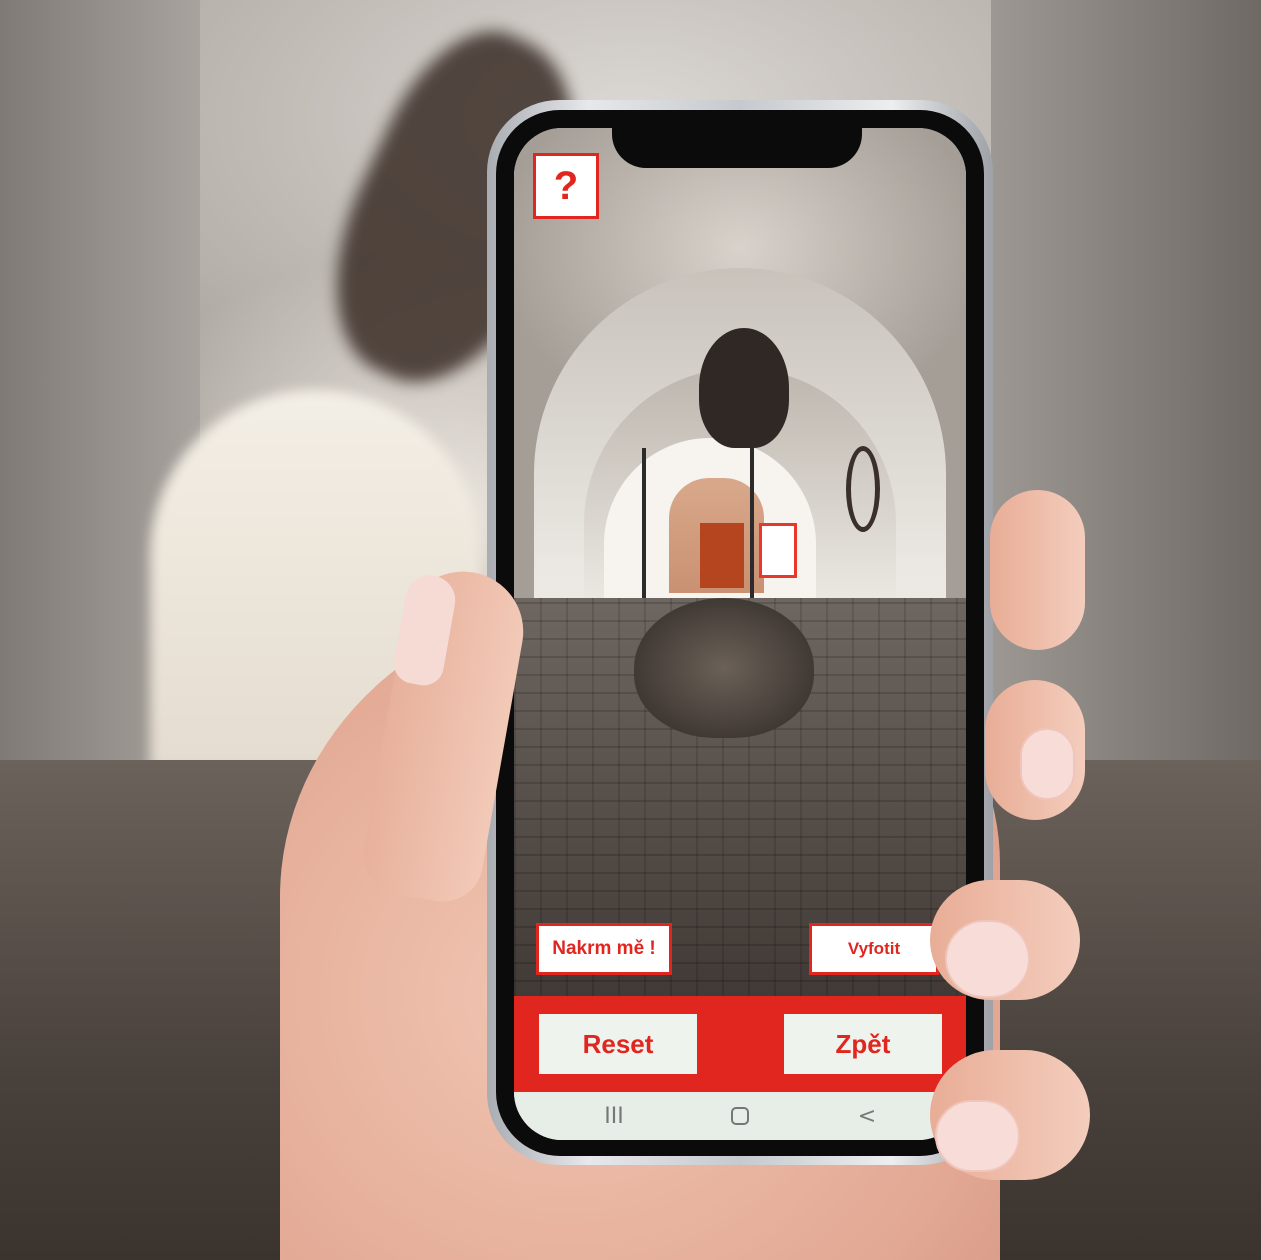 This screenshot has width=1261, height=1260. Describe the element at coordinates (744, 388) in the screenshot. I see `ar-hanging-dragon` at that location.